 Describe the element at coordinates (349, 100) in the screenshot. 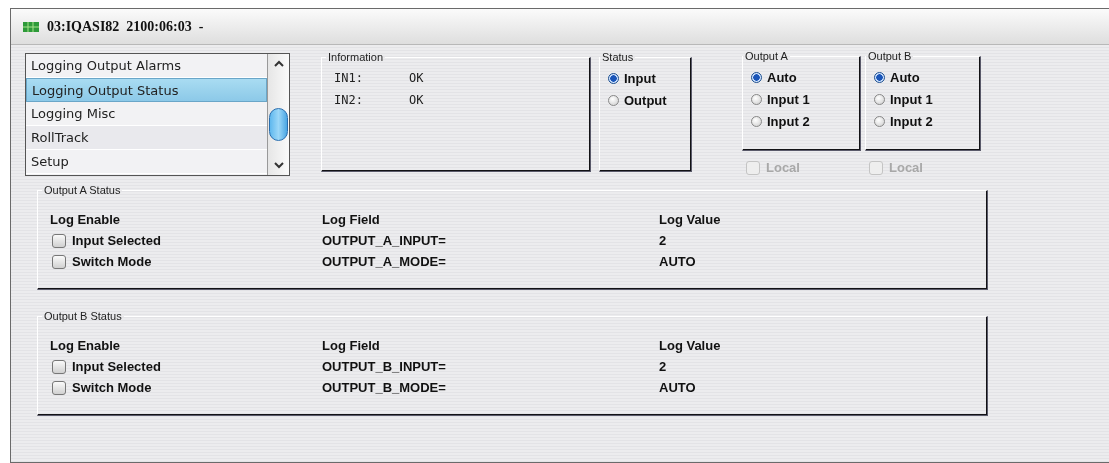

I see `input-label: IN2:` at that location.